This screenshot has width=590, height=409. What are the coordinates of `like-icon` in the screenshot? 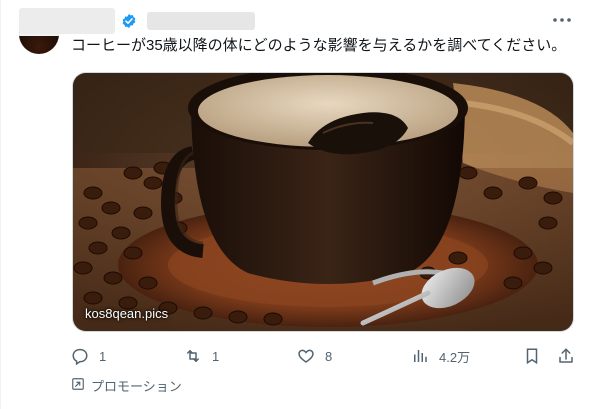 It's located at (306, 356).